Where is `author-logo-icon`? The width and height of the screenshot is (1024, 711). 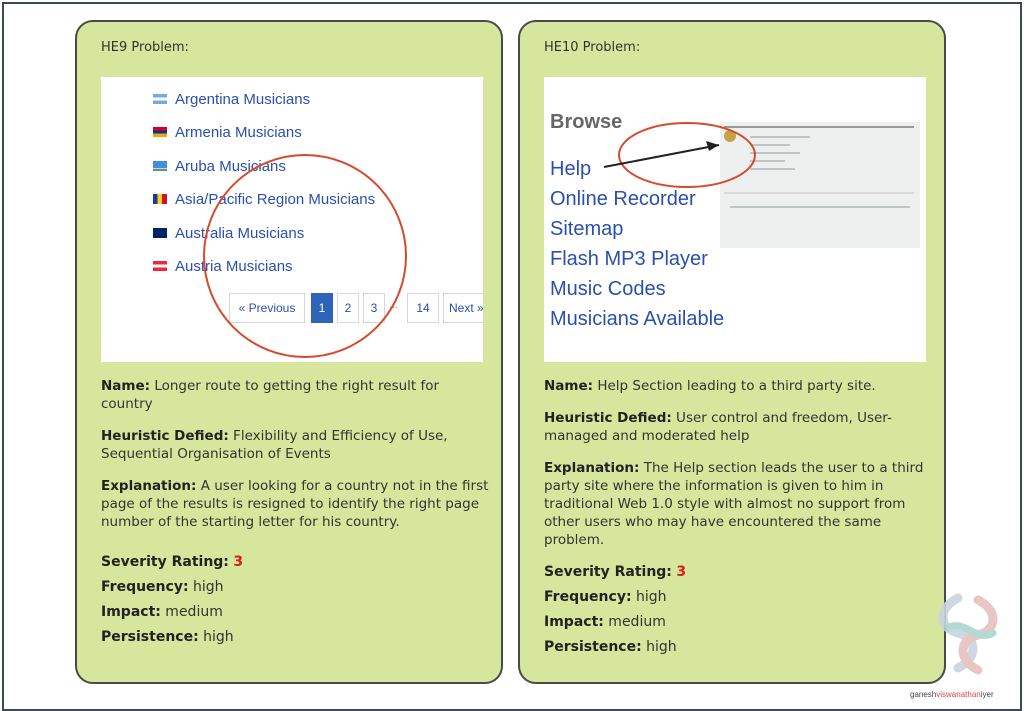
author-logo-icon is located at coordinates (968, 634).